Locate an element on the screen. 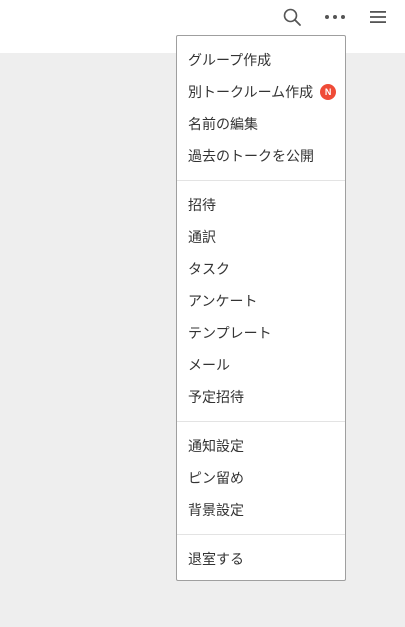 The width and height of the screenshot is (405, 627). menu-item-create-group: グループ作成 is located at coordinates (261, 60).